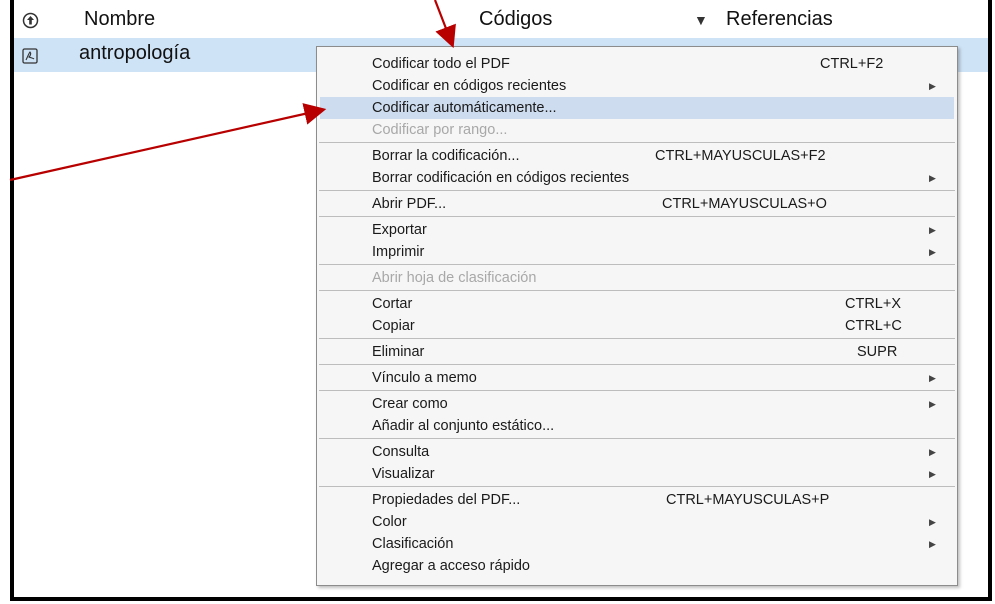  What do you see at coordinates (444, 24) in the screenshot?
I see `annotation-arrow-down` at bounding box center [444, 24].